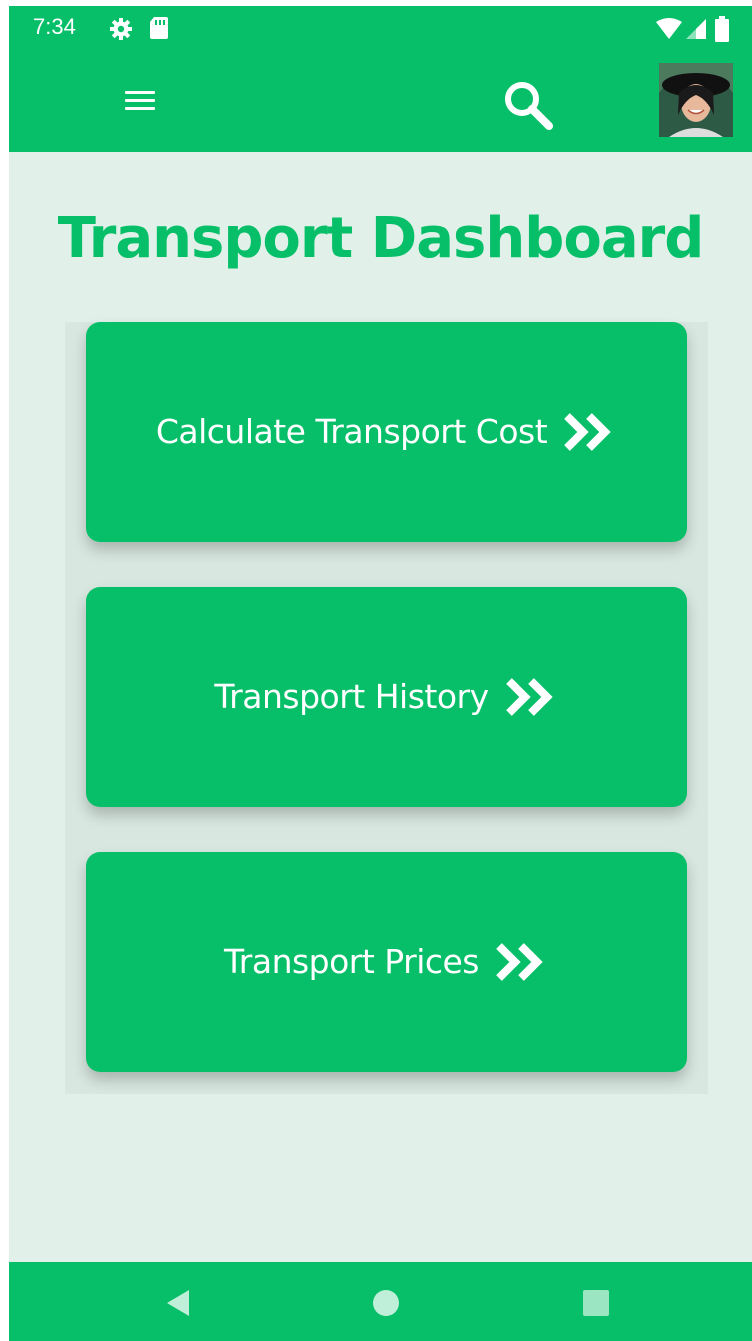 The height and width of the screenshot is (1341, 752). What do you see at coordinates (351, 696) in the screenshot?
I see `card-label: Transport History` at bounding box center [351, 696].